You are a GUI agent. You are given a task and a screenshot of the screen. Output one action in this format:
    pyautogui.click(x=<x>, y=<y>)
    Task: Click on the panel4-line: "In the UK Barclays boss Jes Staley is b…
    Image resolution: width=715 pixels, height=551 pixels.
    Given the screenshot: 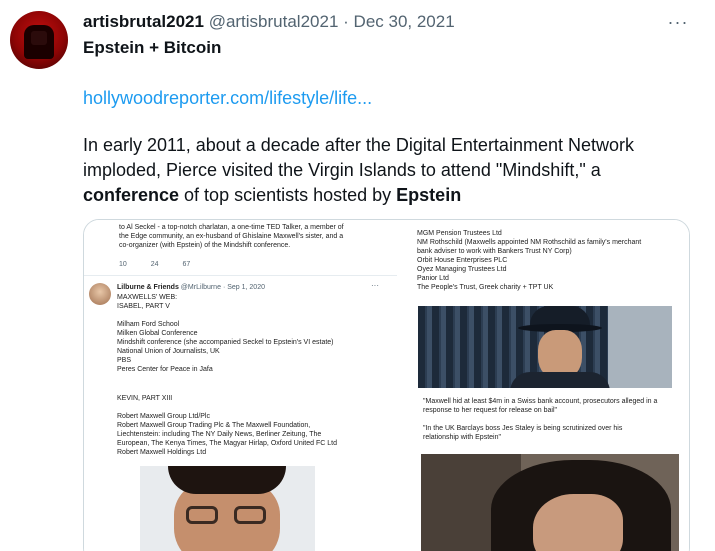 What is the action you would take?
    pyautogui.click(x=523, y=428)
    